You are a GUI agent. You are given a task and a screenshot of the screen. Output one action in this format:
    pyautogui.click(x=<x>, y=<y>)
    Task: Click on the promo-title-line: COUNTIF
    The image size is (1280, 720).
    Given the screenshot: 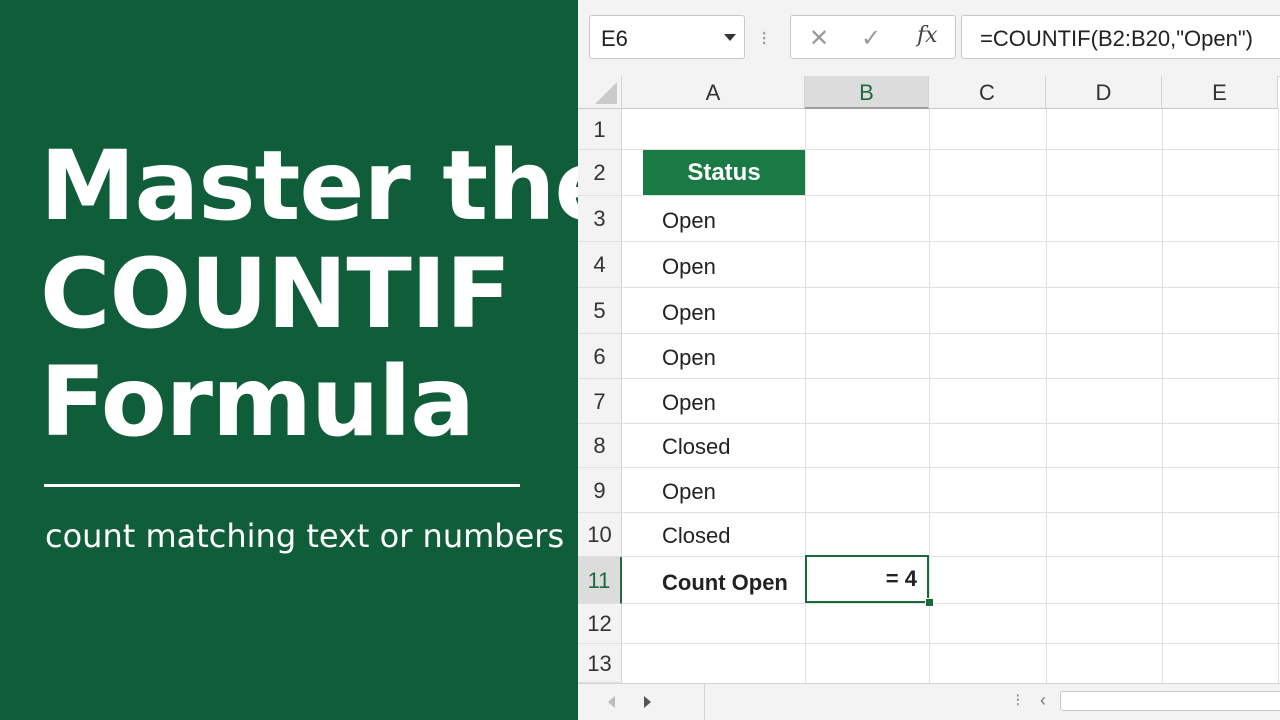 What is the action you would take?
    pyautogui.click(x=275, y=294)
    